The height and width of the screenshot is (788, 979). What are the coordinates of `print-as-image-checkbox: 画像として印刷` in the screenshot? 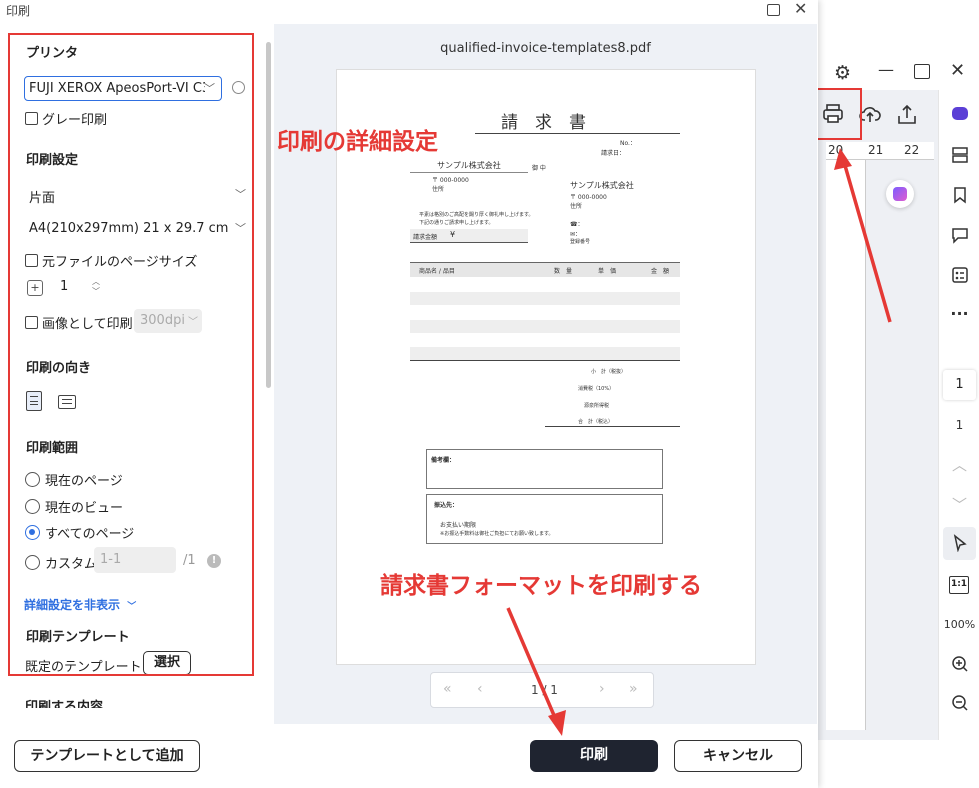 It's located at (79, 322).